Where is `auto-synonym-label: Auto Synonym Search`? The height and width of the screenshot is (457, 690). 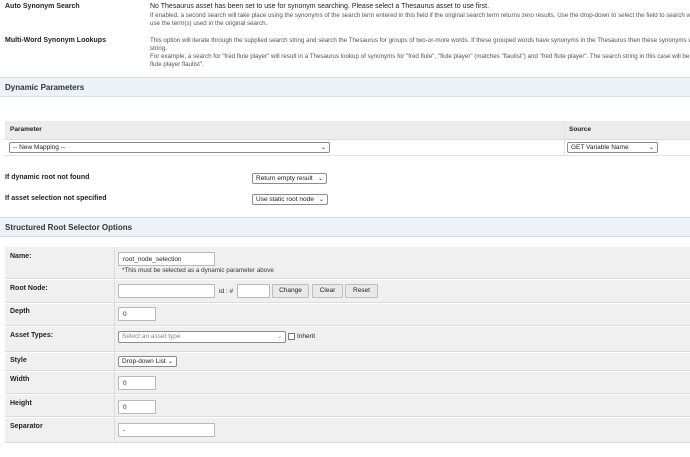
auto-synonym-label: Auto Synonym Search is located at coordinates (42, 6).